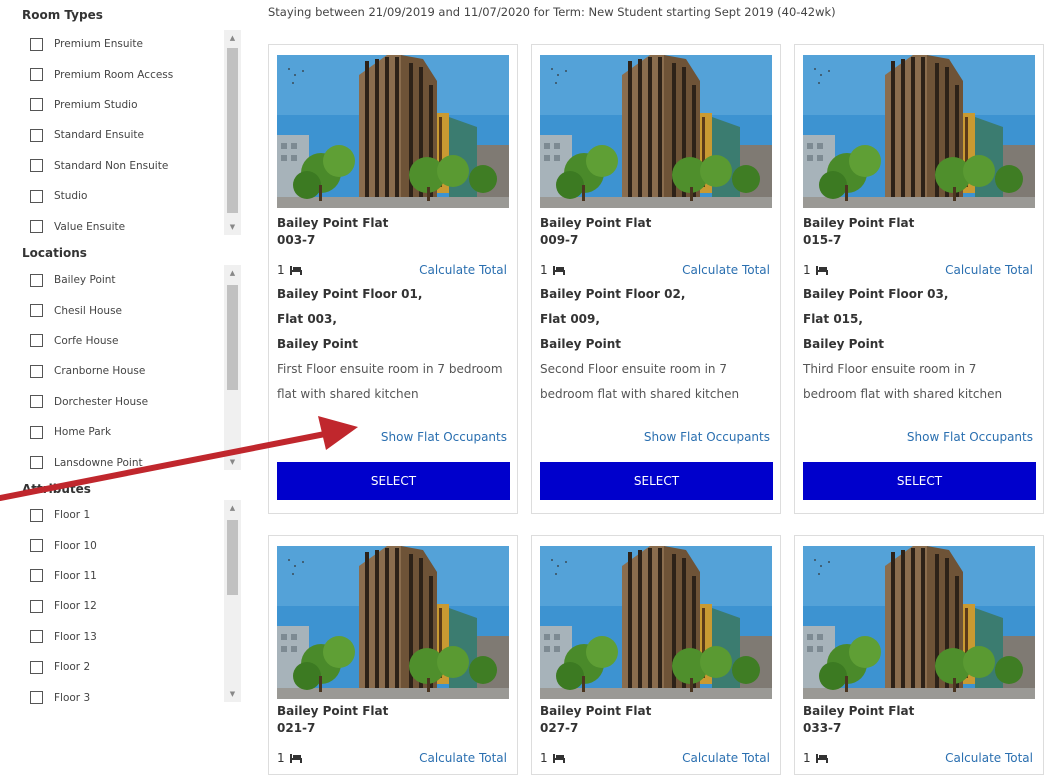  What do you see at coordinates (137, 697) in the screenshot?
I see `filter-option: Floor 3` at bounding box center [137, 697].